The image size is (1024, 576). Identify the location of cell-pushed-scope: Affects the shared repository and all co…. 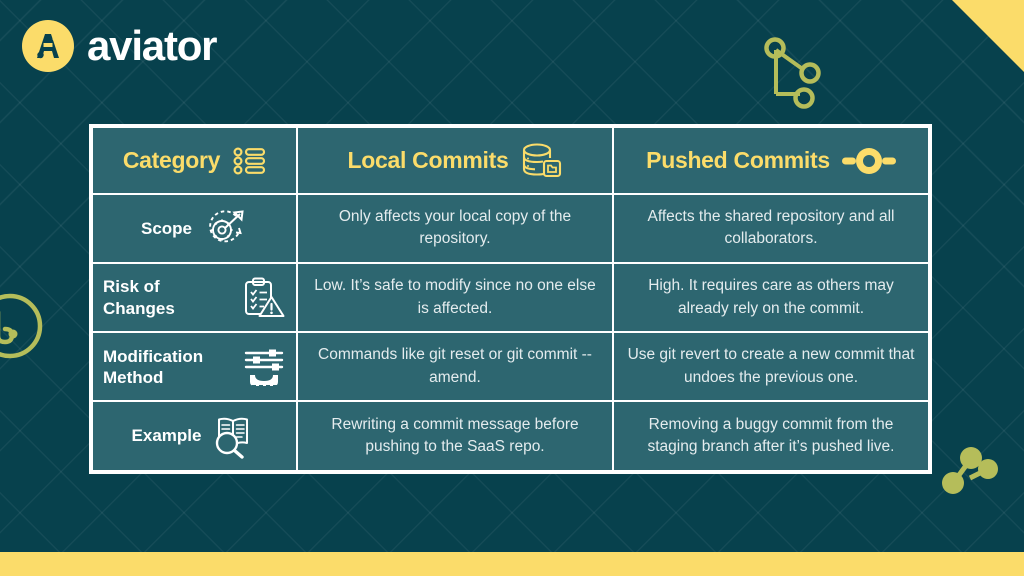
(771, 228).